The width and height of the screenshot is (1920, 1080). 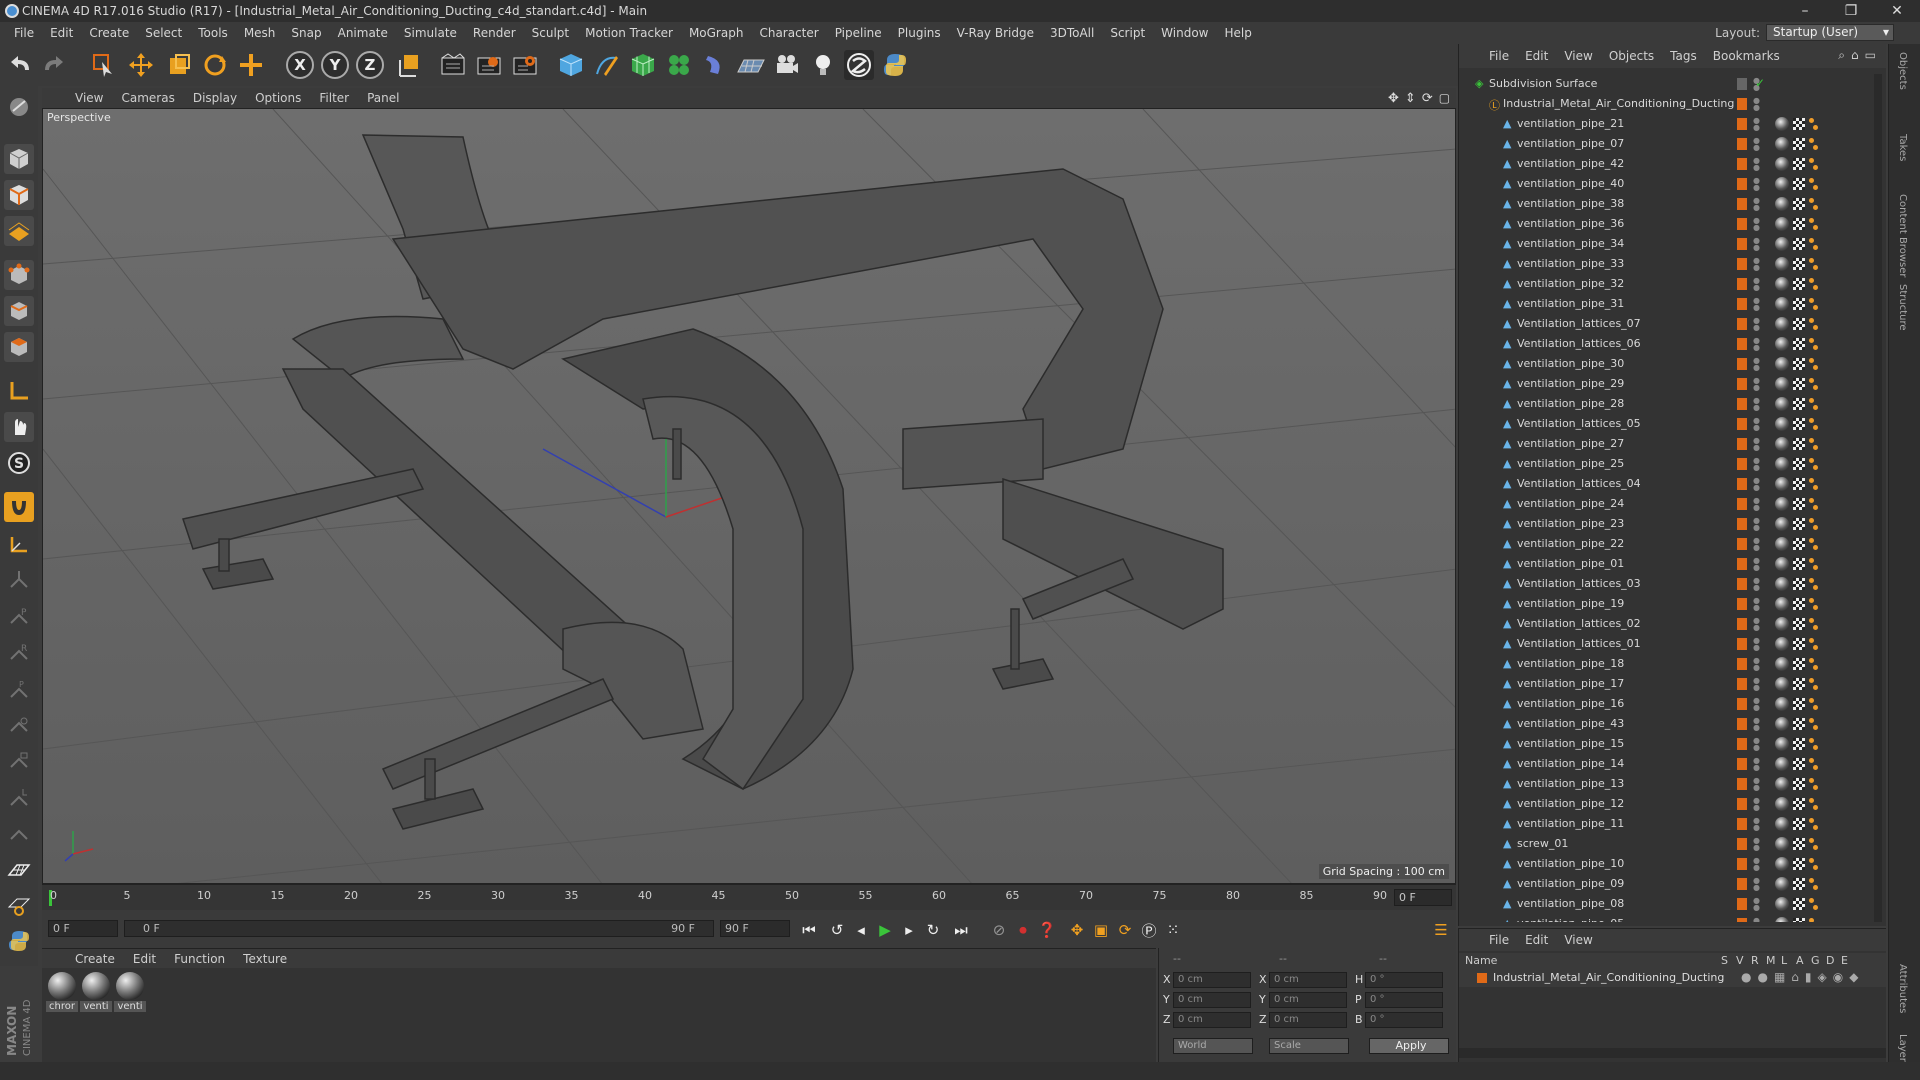 I want to click on cloner-icon, so click(x=679, y=65).